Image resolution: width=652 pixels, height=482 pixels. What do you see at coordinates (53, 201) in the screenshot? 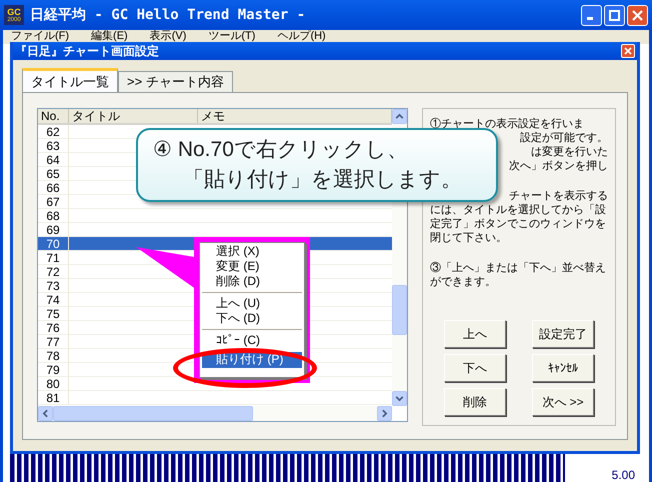
I see `table-cell: 67` at bounding box center [53, 201].